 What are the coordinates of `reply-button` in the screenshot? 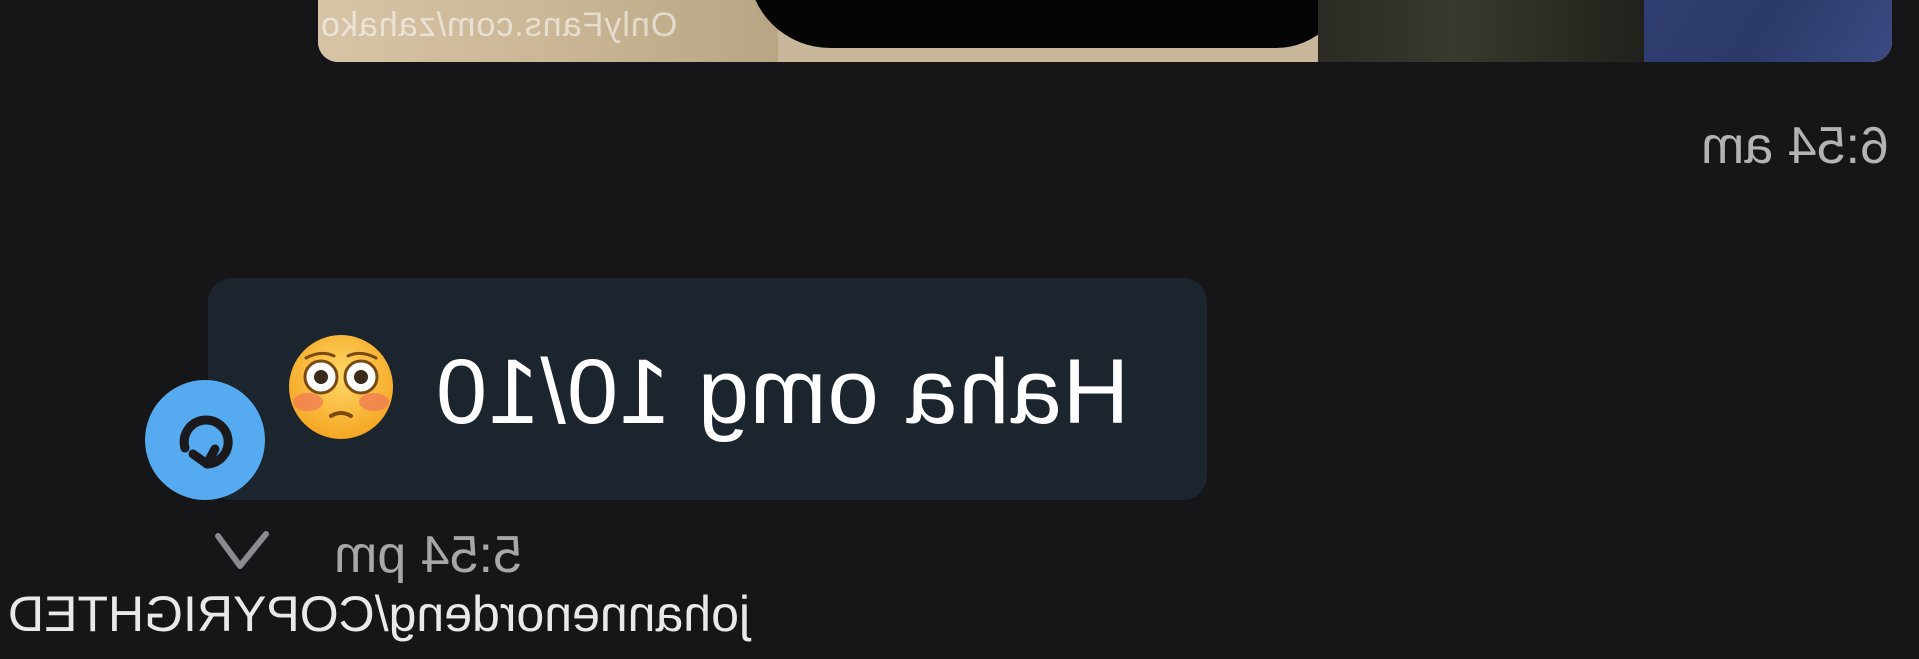 It's located at (205, 440).